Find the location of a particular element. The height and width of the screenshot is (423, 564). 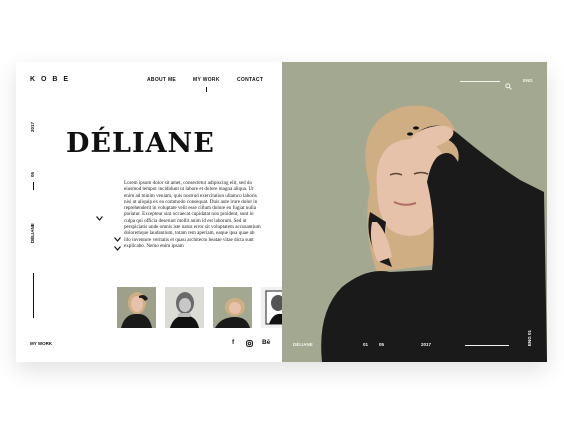

caption-line is located at coordinates (487, 345).